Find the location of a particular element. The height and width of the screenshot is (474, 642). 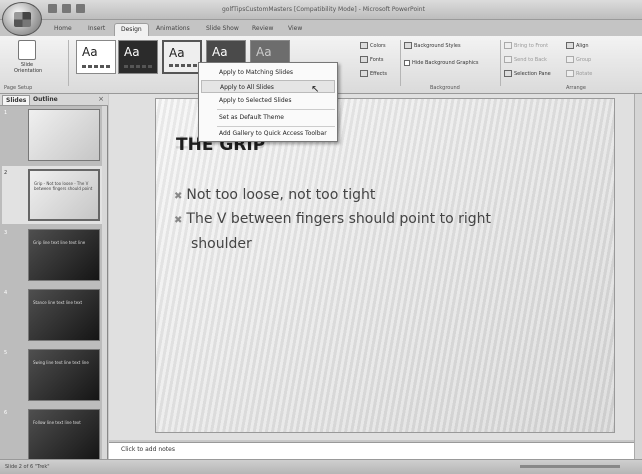

hide-background-graphics-checkbox: Hide Background Graphics is located at coordinates (441, 63).